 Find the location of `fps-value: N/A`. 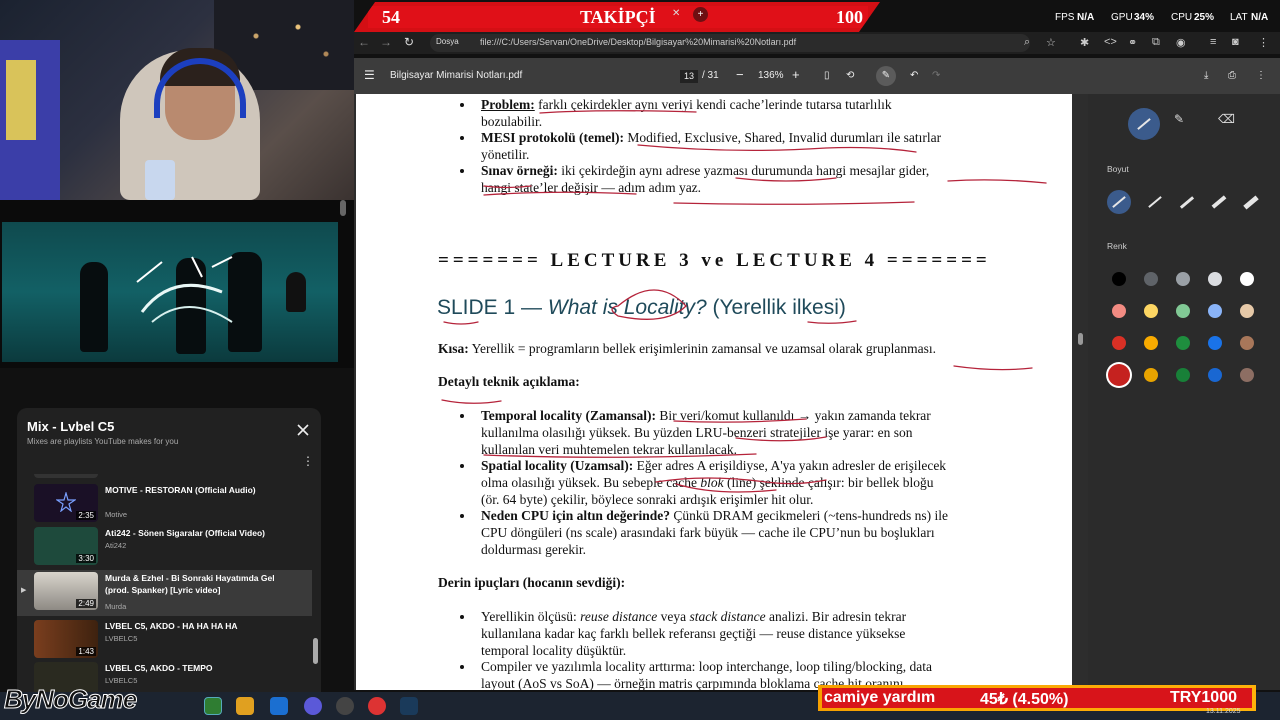

fps-value: N/A is located at coordinates (1086, 17).